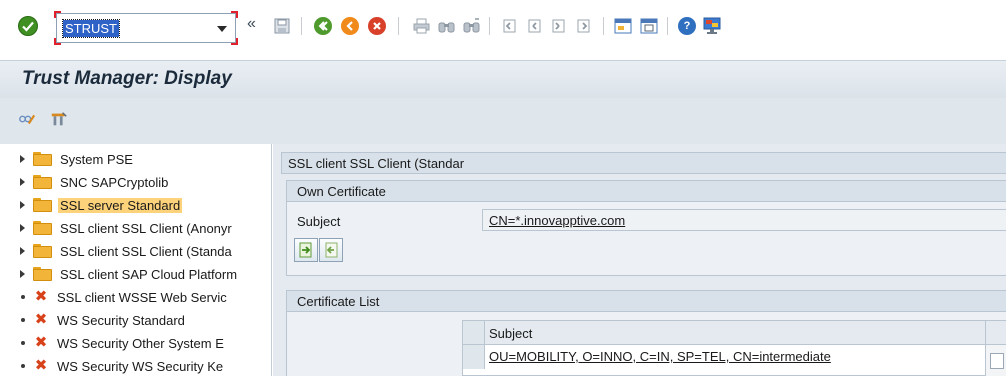  I want to click on application-toolbar, so click(503, 121).